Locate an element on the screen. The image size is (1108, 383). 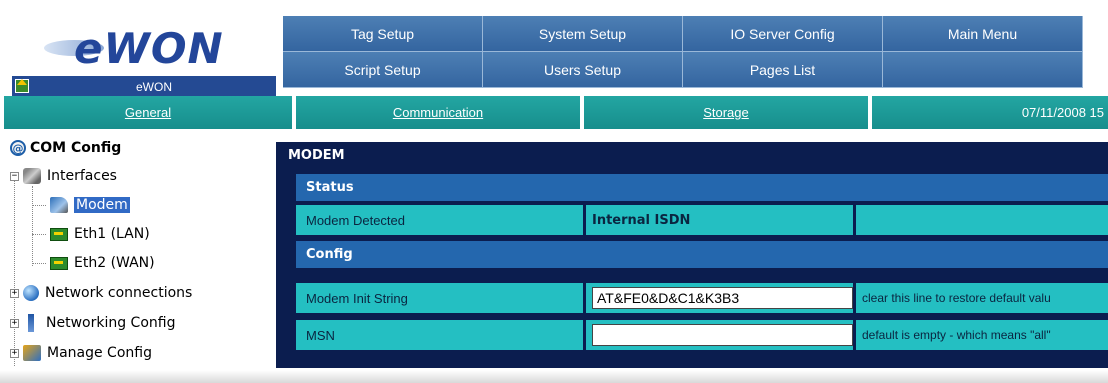
init-string-cell: AT&FE0&D&C1&K3B3 is located at coordinates (721, 298).